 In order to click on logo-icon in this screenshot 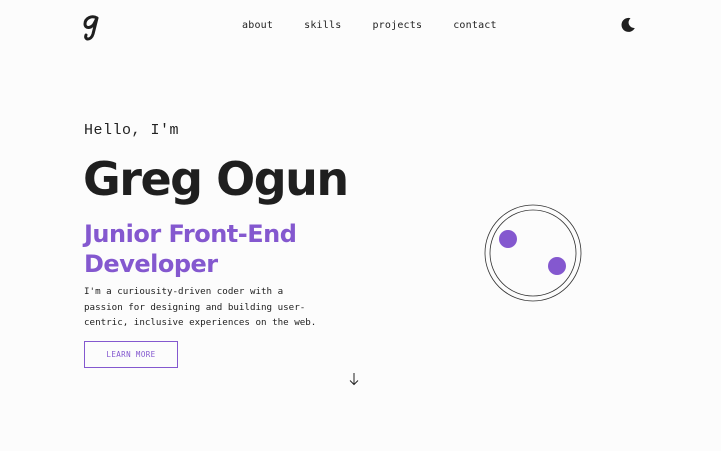, I will do `click(93, 27)`.